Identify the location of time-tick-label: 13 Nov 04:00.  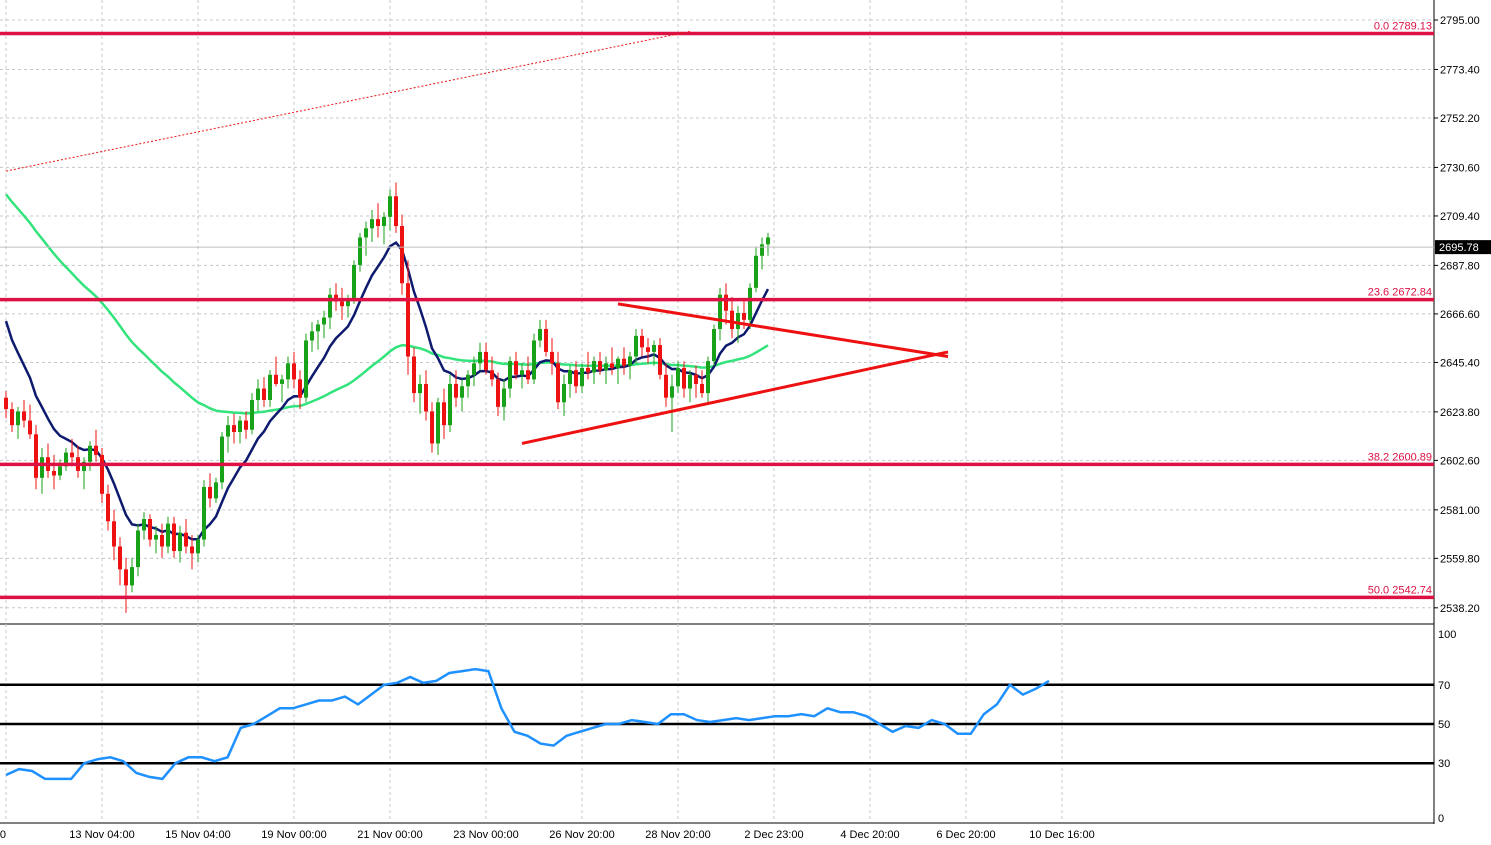
(101, 835).